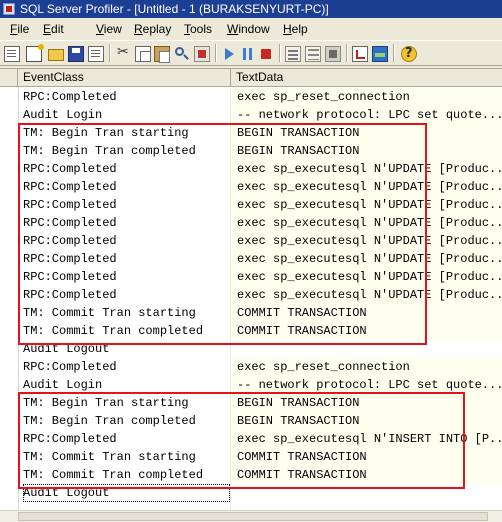  I want to click on cell-eventclass: TM: Commit Tran completed, so click(113, 475).